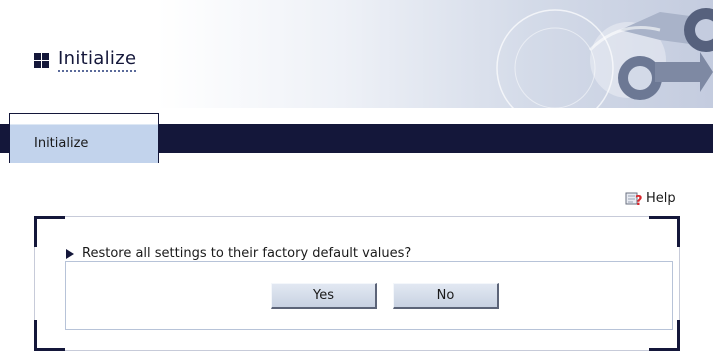  What do you see at coordinates (49, 231) in the screenshot?
I see `frame-corner-top-left` at bounding box center [49, 231].